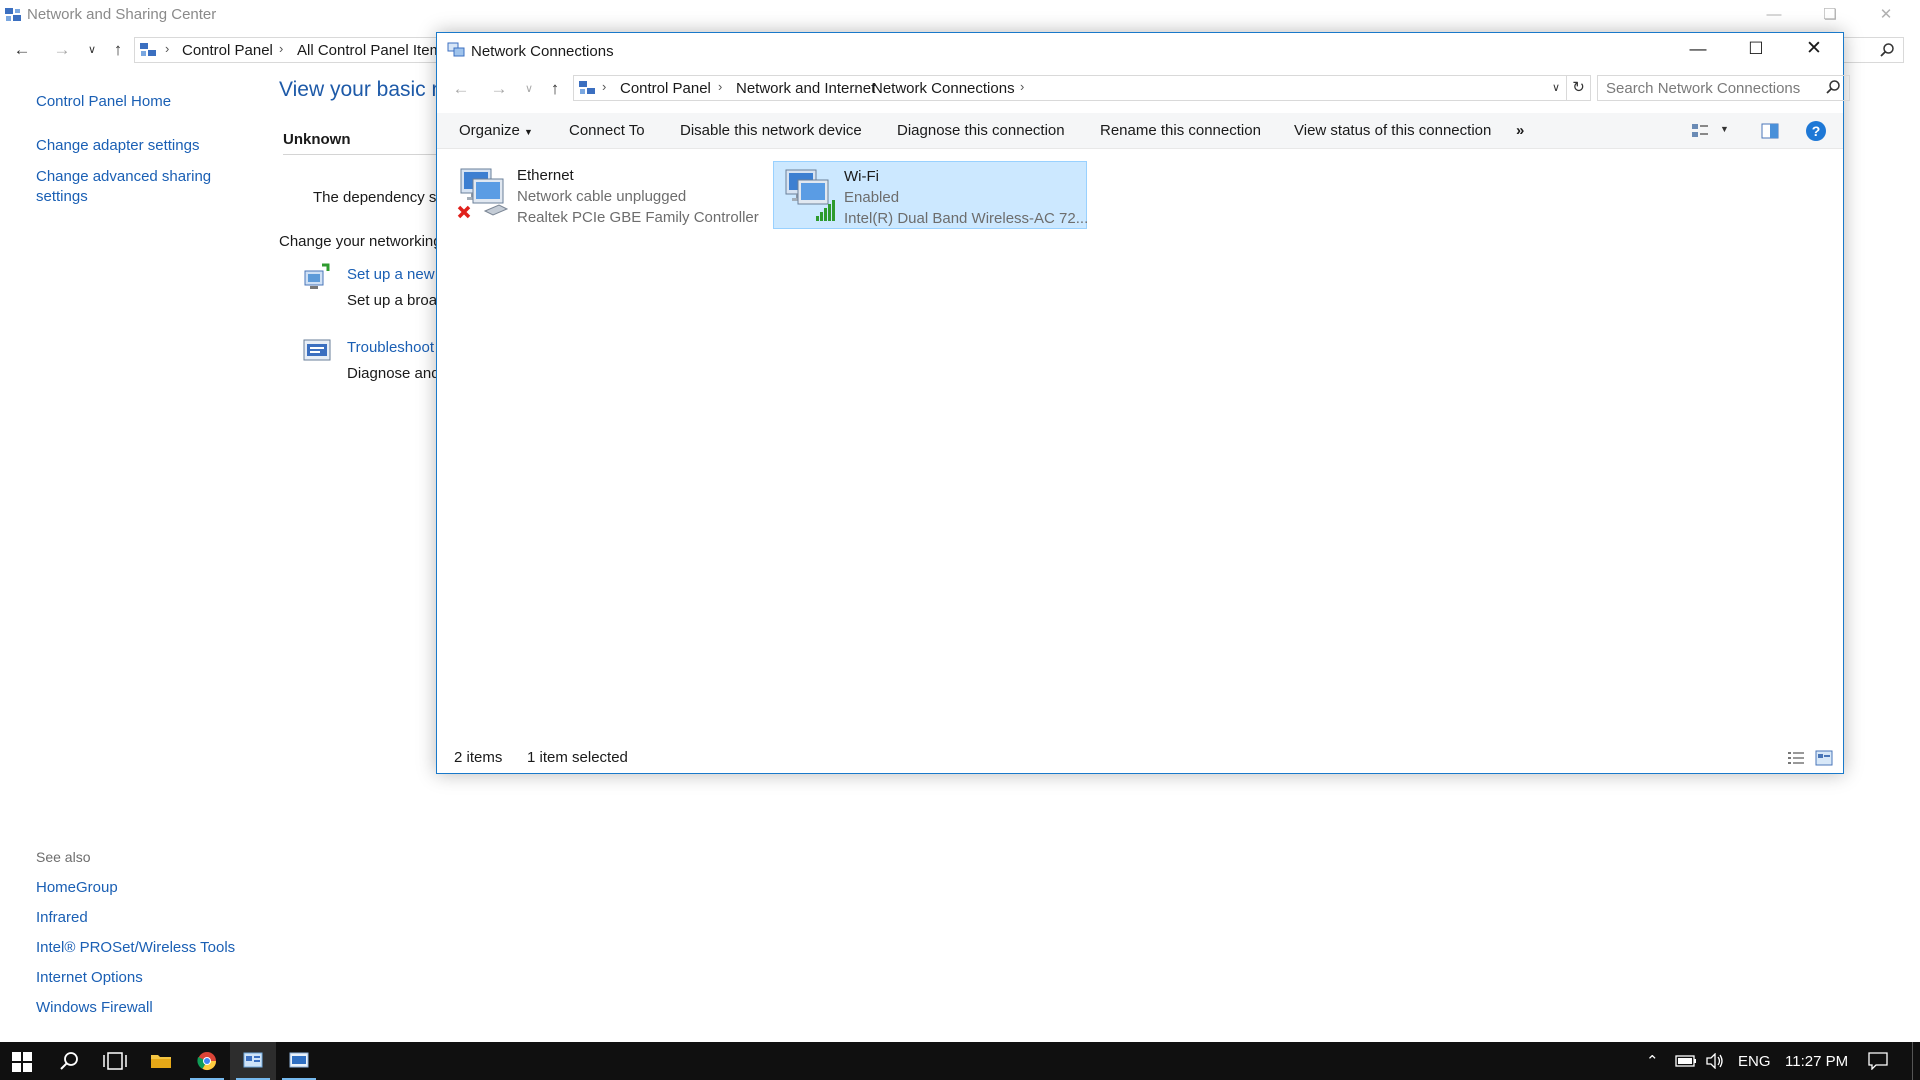  I want to click on network-connections-taskbar-button, so click(299, 1061).